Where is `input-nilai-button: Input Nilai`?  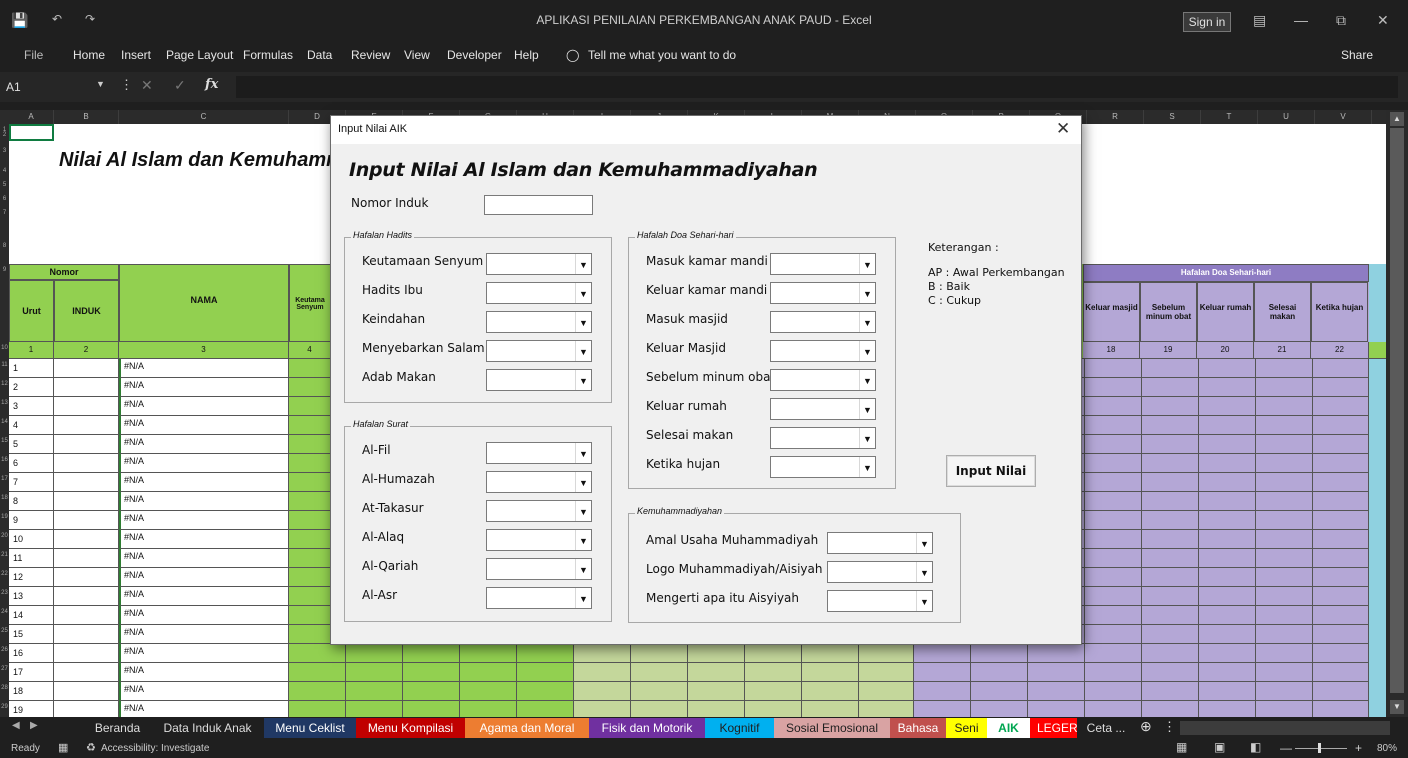
input-nilai-button: Input Nilai is located at coordinates (991, 471).